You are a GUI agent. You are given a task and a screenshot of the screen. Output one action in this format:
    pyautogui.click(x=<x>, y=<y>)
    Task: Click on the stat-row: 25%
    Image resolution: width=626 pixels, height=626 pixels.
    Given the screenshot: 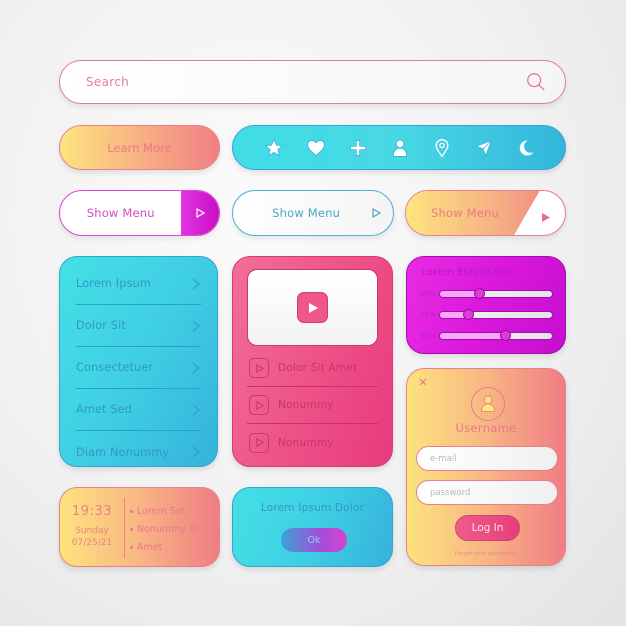 What is the action you would take?
    pyautogui.click(x=486, y=314)
    